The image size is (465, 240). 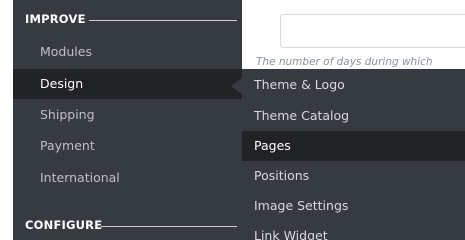 What do you see at coordinates (236, 86) in the screenshot?
I see `submenu-pointer` at bounding box center [236, 86].